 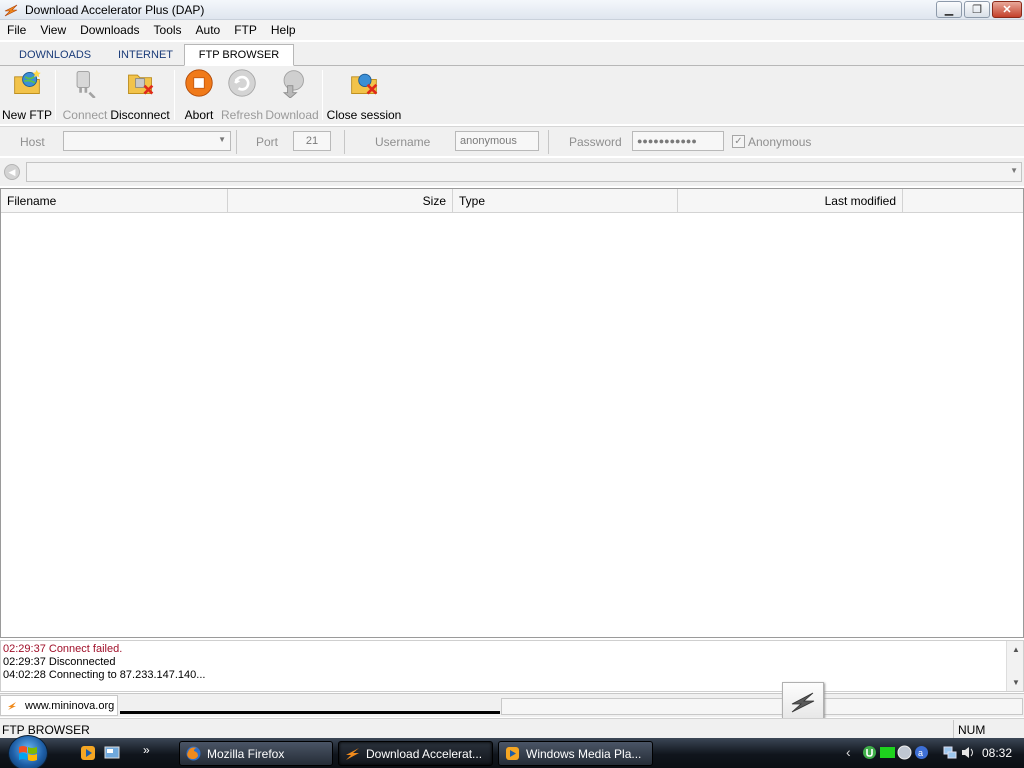 I want to click on close-session-button: Close session, so click(x=364, y=95).